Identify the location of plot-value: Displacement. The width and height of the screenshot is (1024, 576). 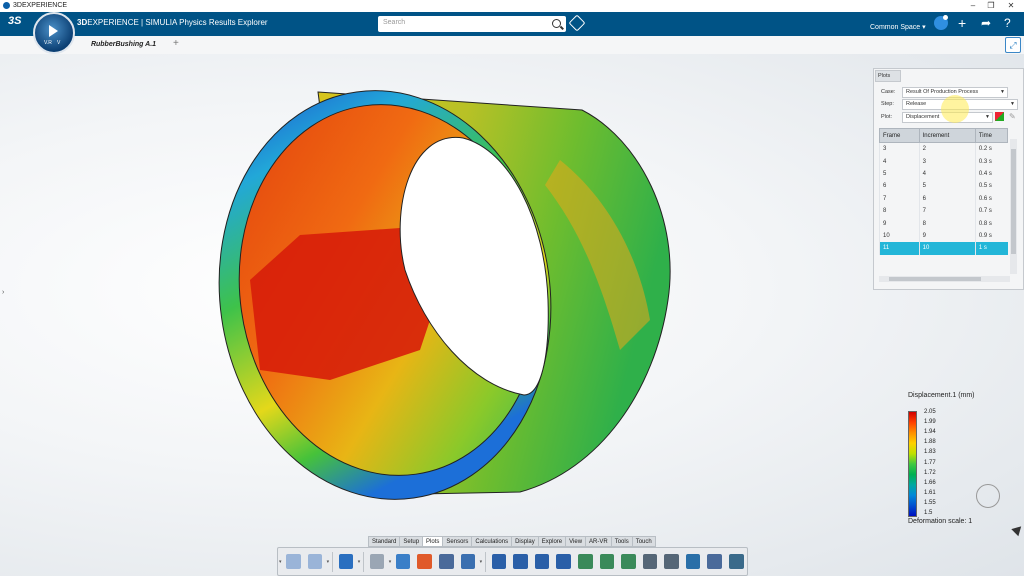
(923, 117).